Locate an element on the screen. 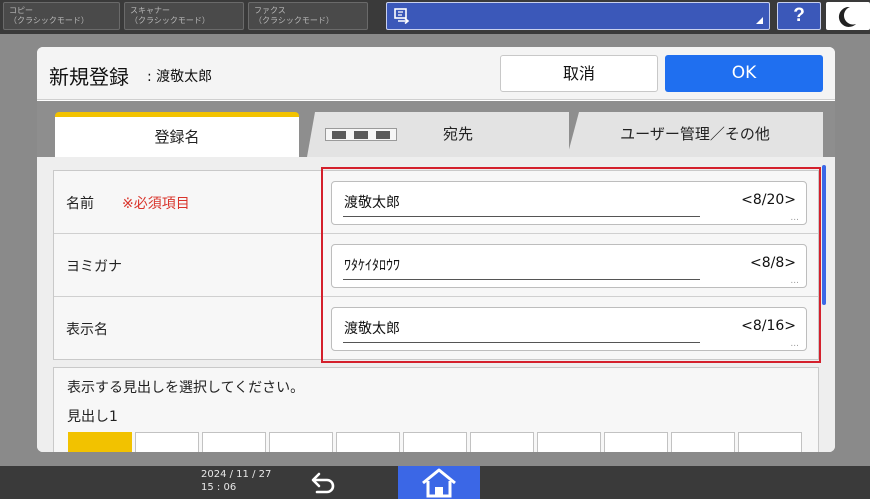  system-bottom-bar: 2024 / 11 / 27 15 : 06 is located at coordinates (435, 482).